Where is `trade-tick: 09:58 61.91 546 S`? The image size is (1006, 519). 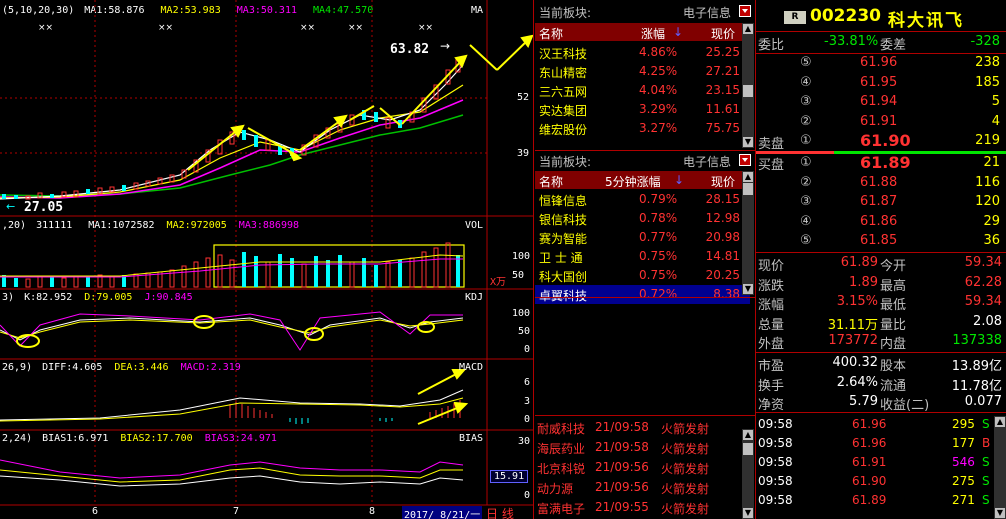 trade-tick: 09:58 61.91 546 S is located at coordinates (881, 462).